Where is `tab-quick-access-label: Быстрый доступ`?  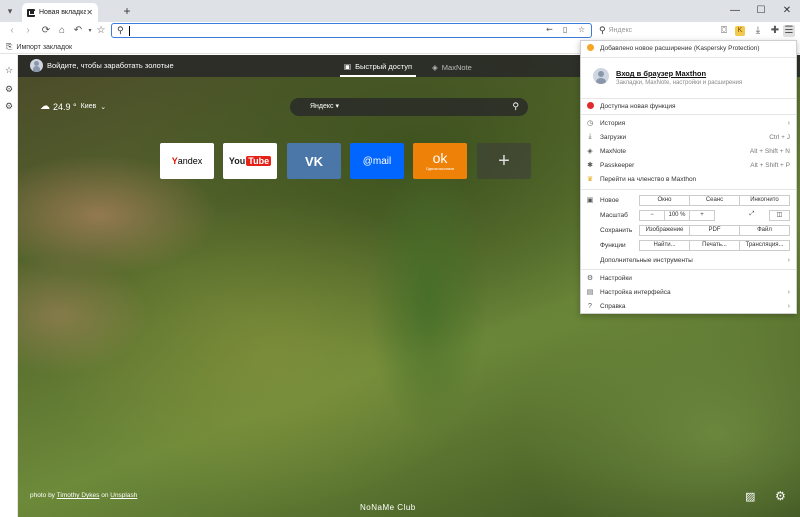
tab-quick-access-label: Быстрый доступ is located at coordinates (384, 66).